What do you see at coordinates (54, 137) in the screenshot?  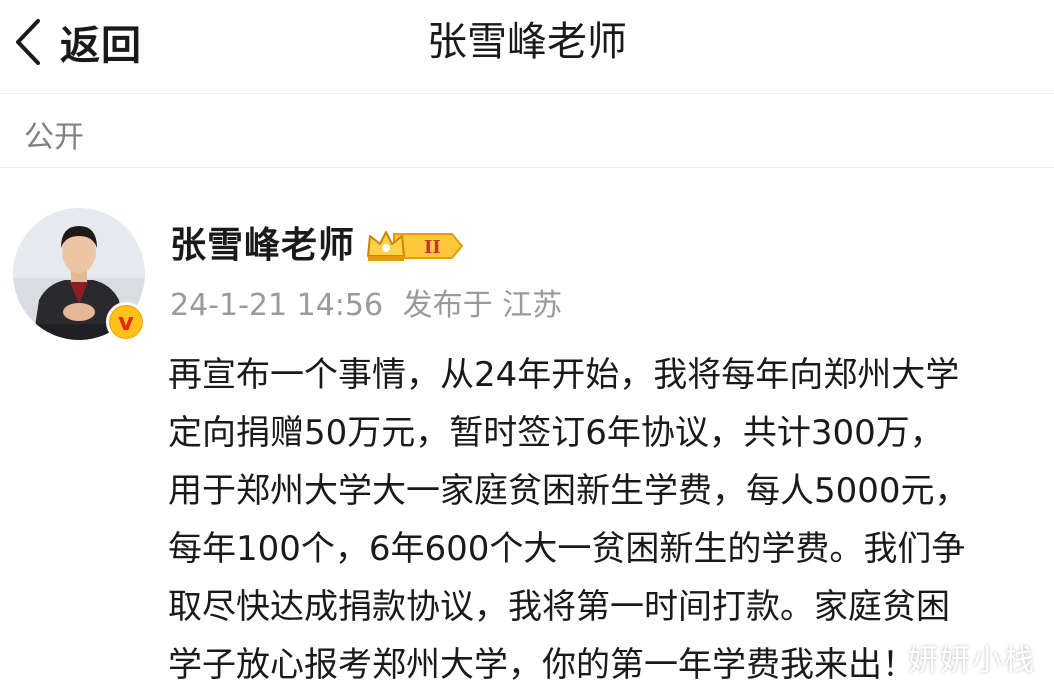 I see `visibility-label: 公开` at bounding box center [54, 137].